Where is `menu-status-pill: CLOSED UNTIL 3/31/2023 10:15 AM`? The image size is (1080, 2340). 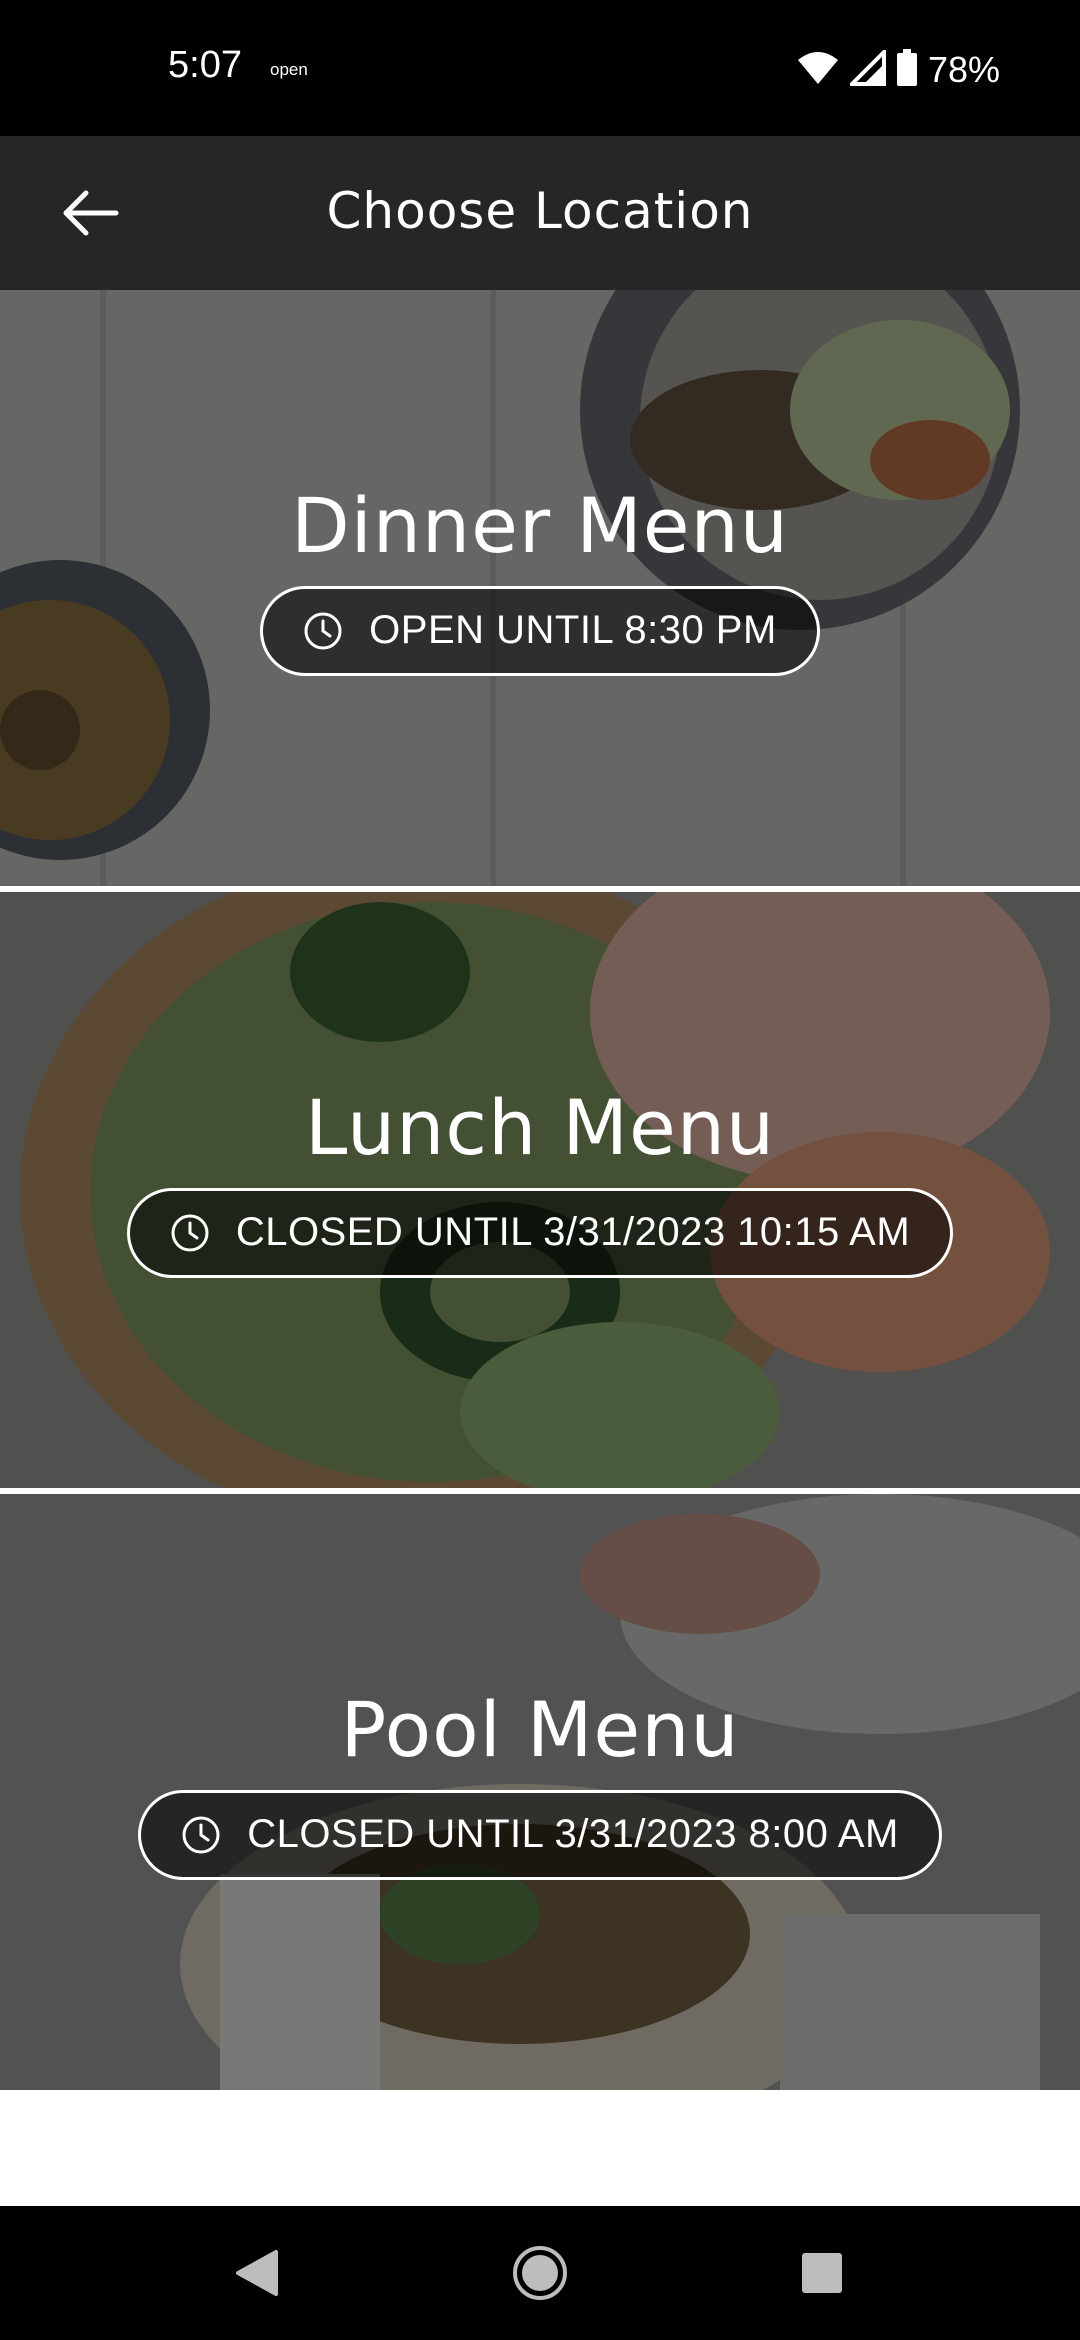 menu-status-pill: CLOSED UNTIL 3/31/2023 10:15 AM is located at coordinates (540, 1232).